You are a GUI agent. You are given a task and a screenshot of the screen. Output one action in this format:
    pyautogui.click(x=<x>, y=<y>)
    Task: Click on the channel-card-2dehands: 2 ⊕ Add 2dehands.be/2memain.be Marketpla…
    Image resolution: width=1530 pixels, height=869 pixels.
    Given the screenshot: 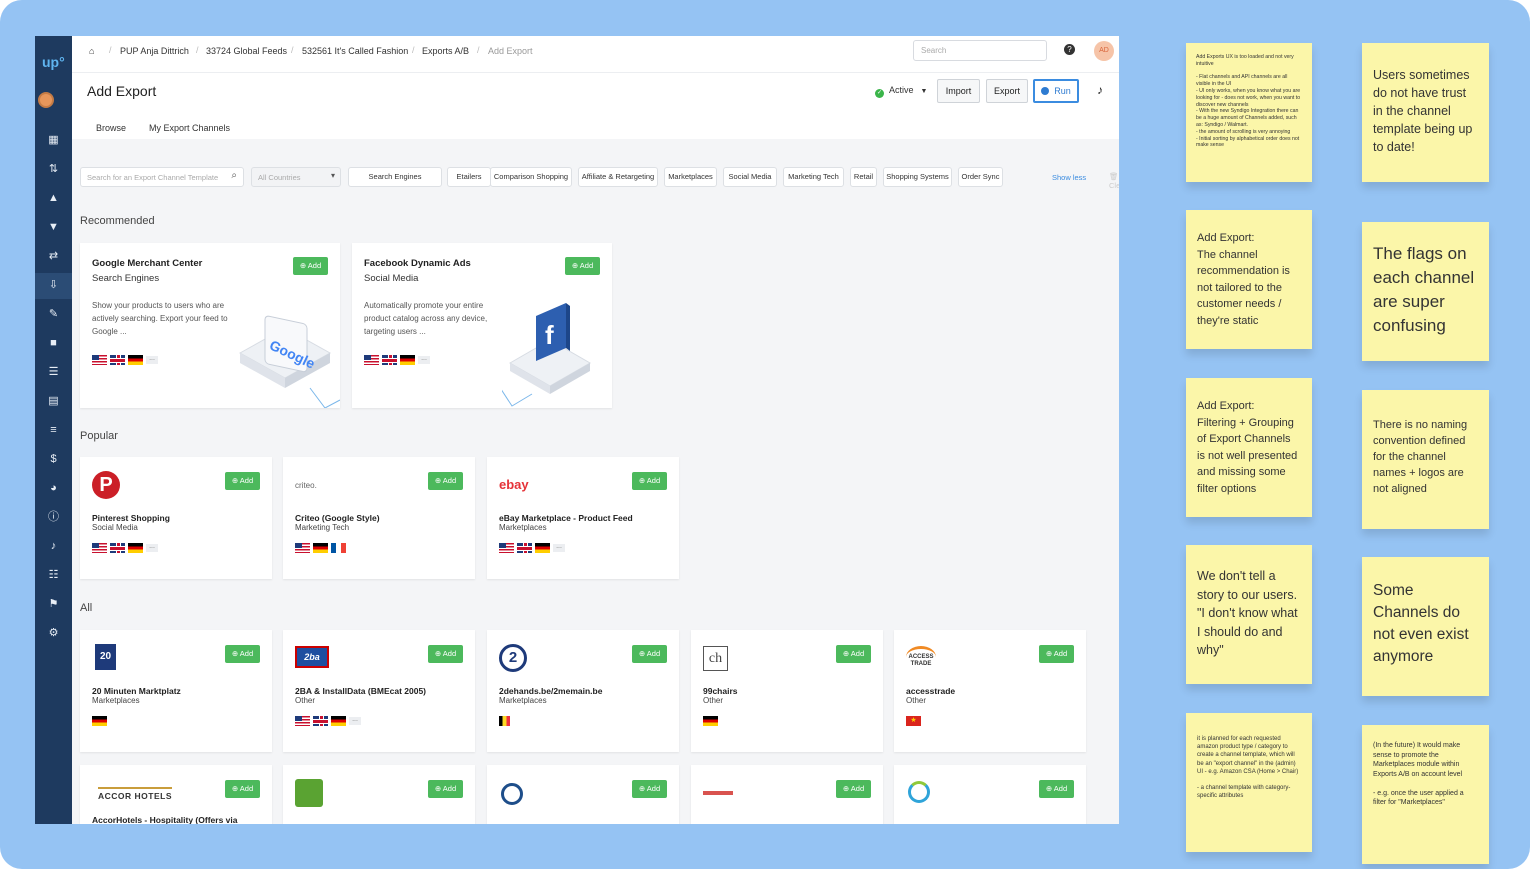 What is the action you would take?
    pyautogui.click(x=583, y=691)
    